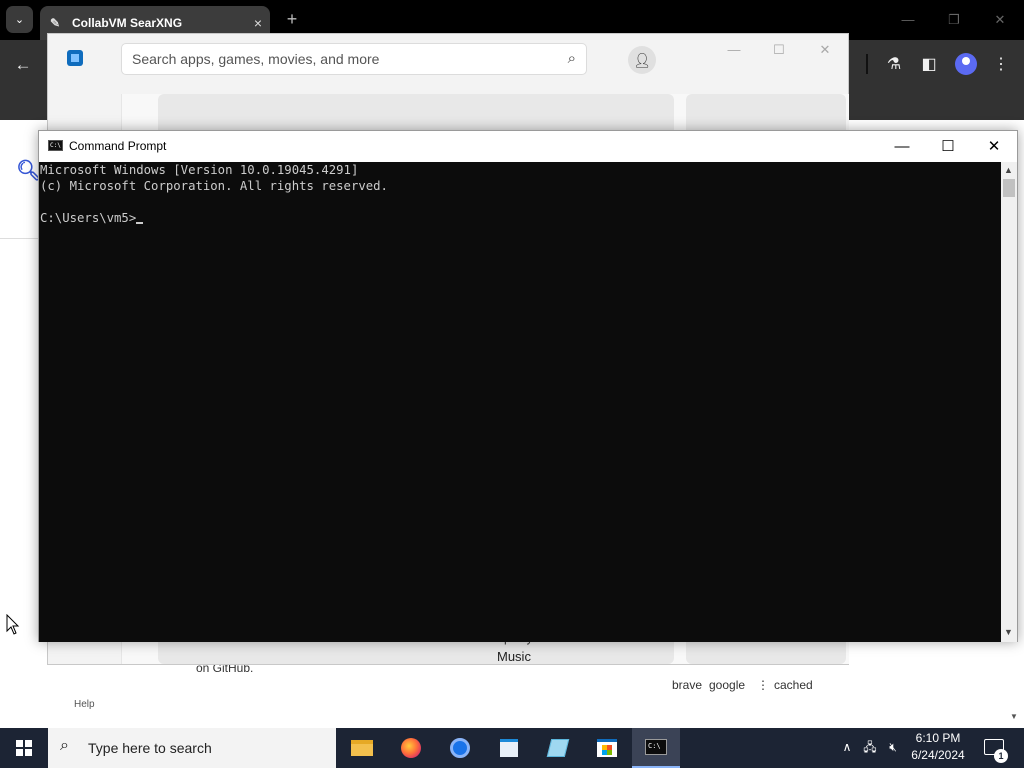 This screenshot has height=768, width=1024. I want to click on engine-link-brave: brave, so click(687, 685).